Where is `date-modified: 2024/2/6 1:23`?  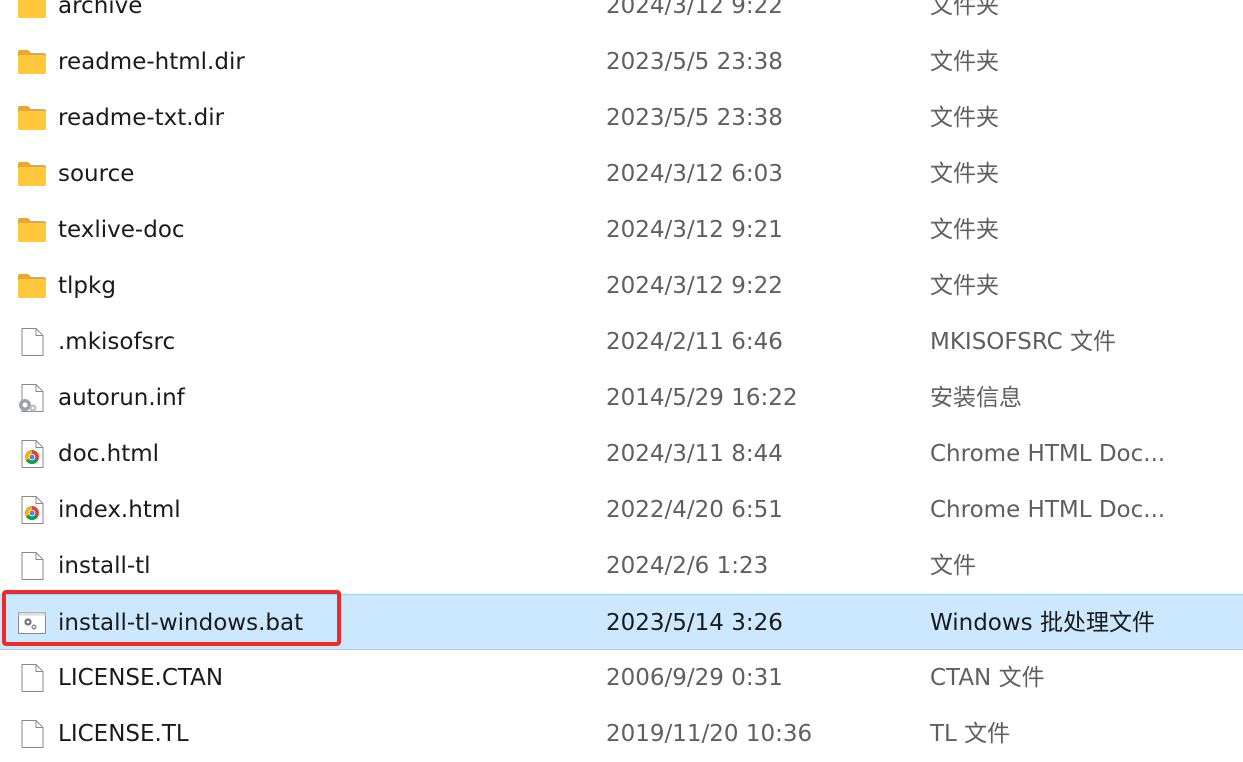 date-modified: 2024/2/6 1:23 is located at coordinates (687, 566).